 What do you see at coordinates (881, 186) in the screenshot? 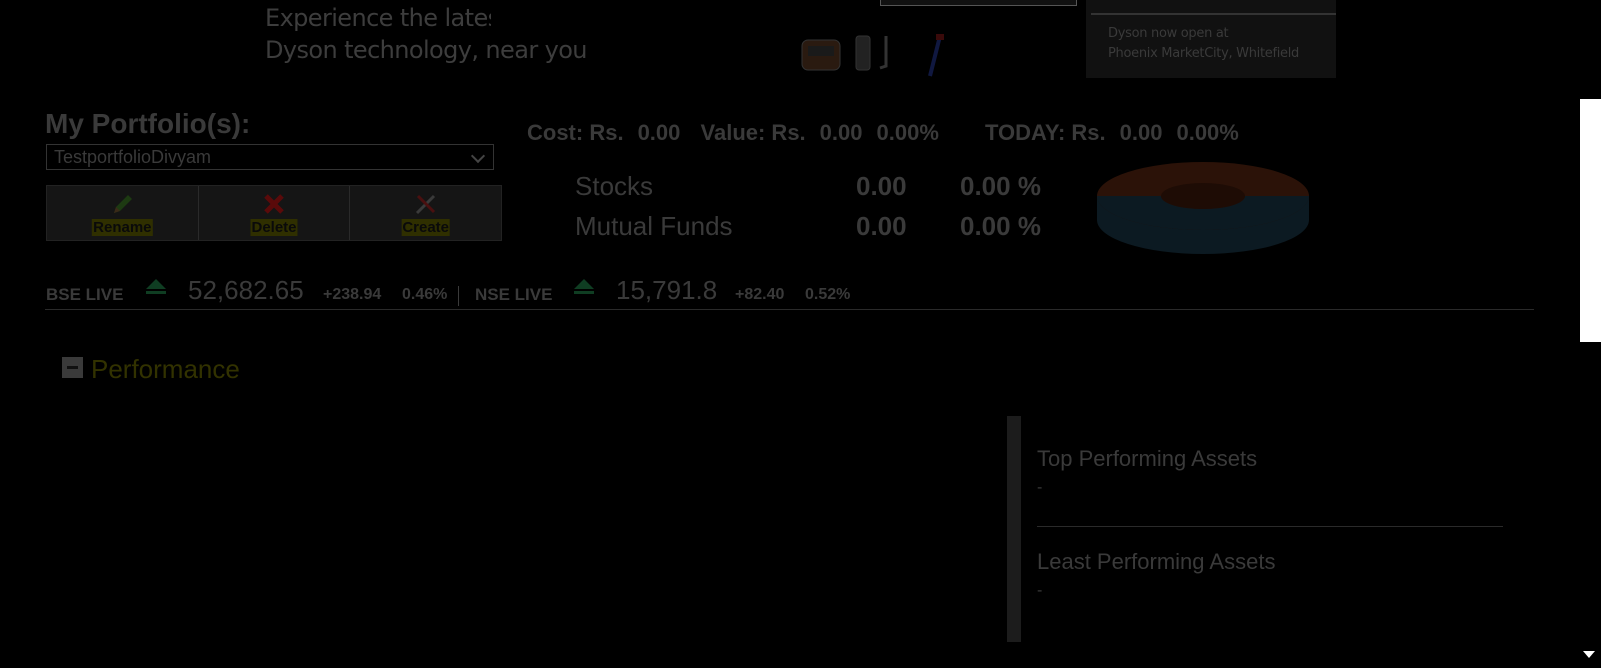
I see `allocation-stocks-value: 0.00` at bounding box center [881, 186].